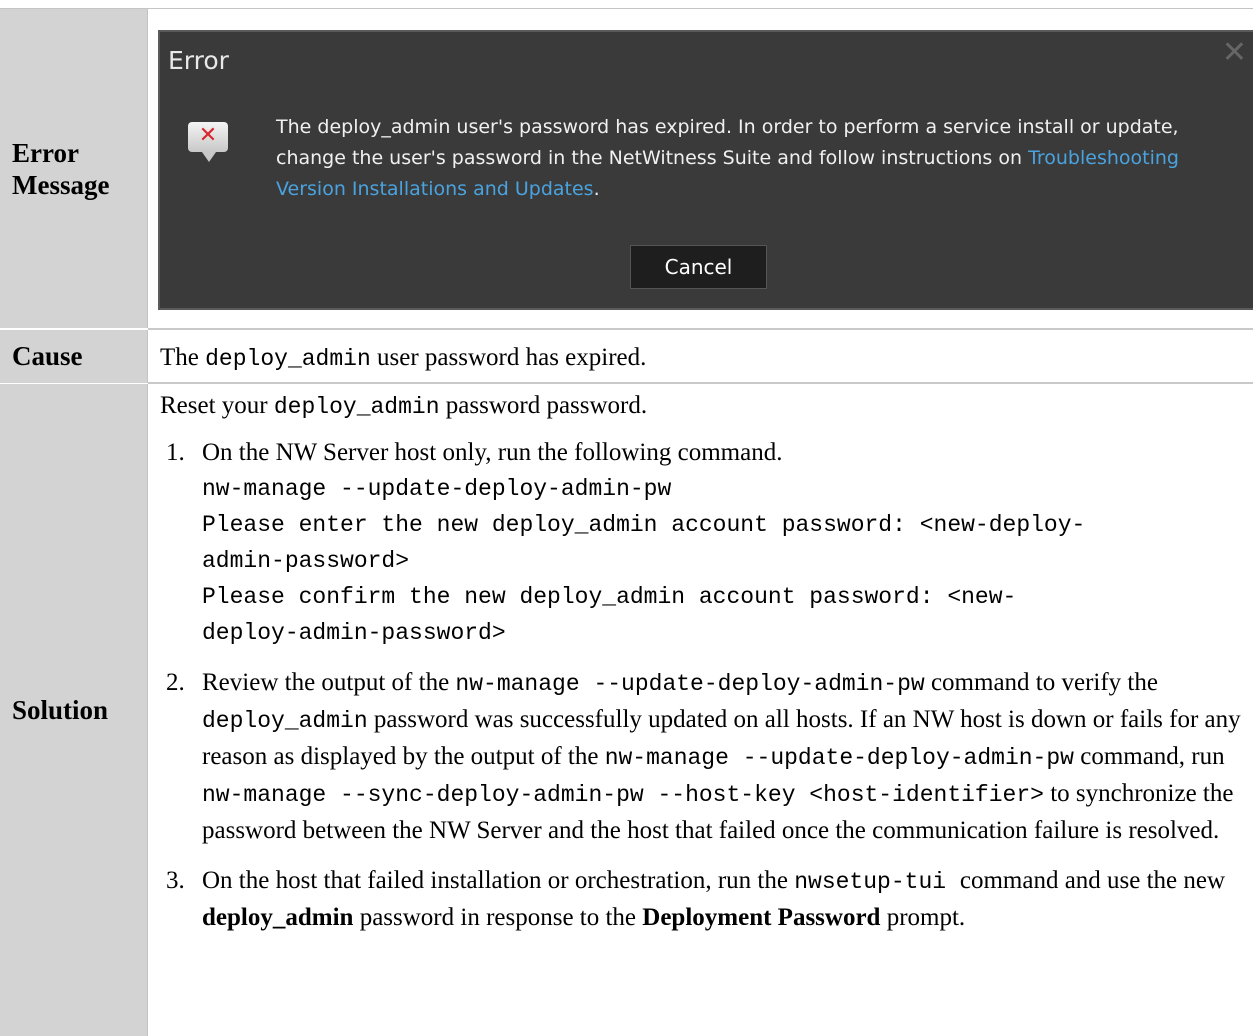 Image resolution: width=1253 pixels, height=1036 pixels. Describe the element at coordinates (208, 135) in the screenshot. I see `error-x-glyph: ✕` at that location.